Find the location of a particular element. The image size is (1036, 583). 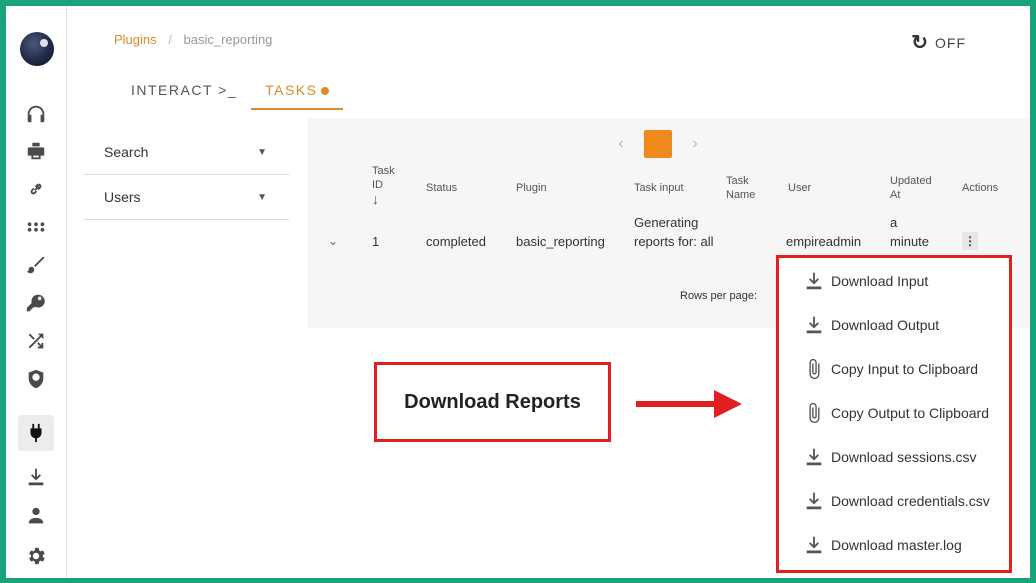

current-page-button is located at coordinates (658, 144).